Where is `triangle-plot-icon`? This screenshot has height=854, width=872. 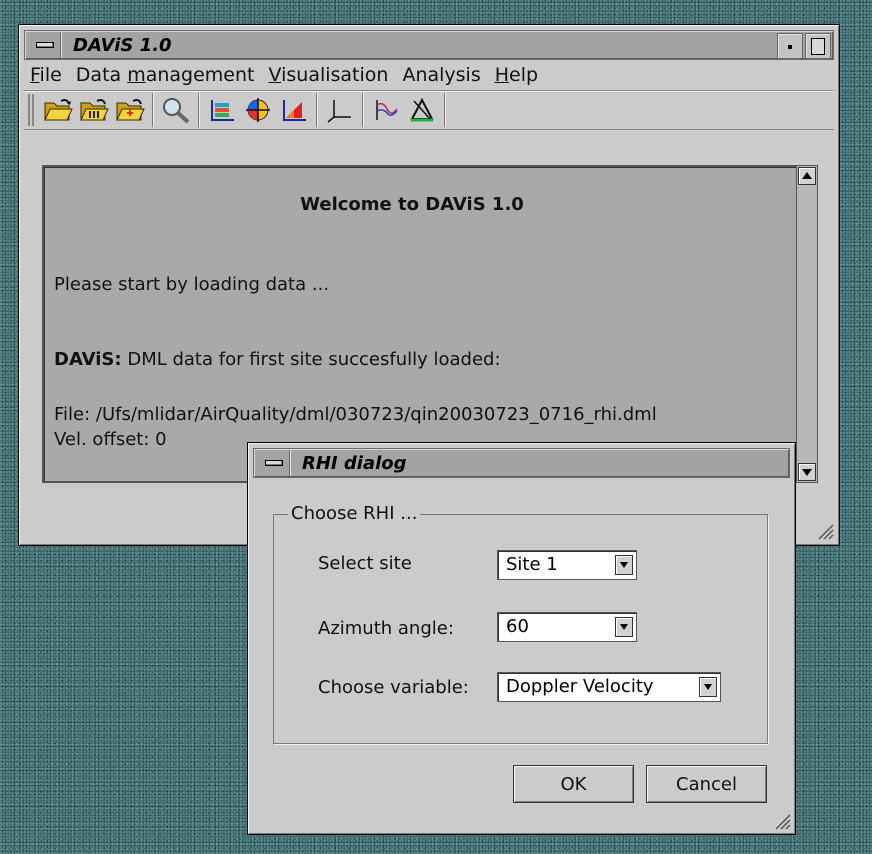 triangle-plot-icon is located at coordinates (422, 110).